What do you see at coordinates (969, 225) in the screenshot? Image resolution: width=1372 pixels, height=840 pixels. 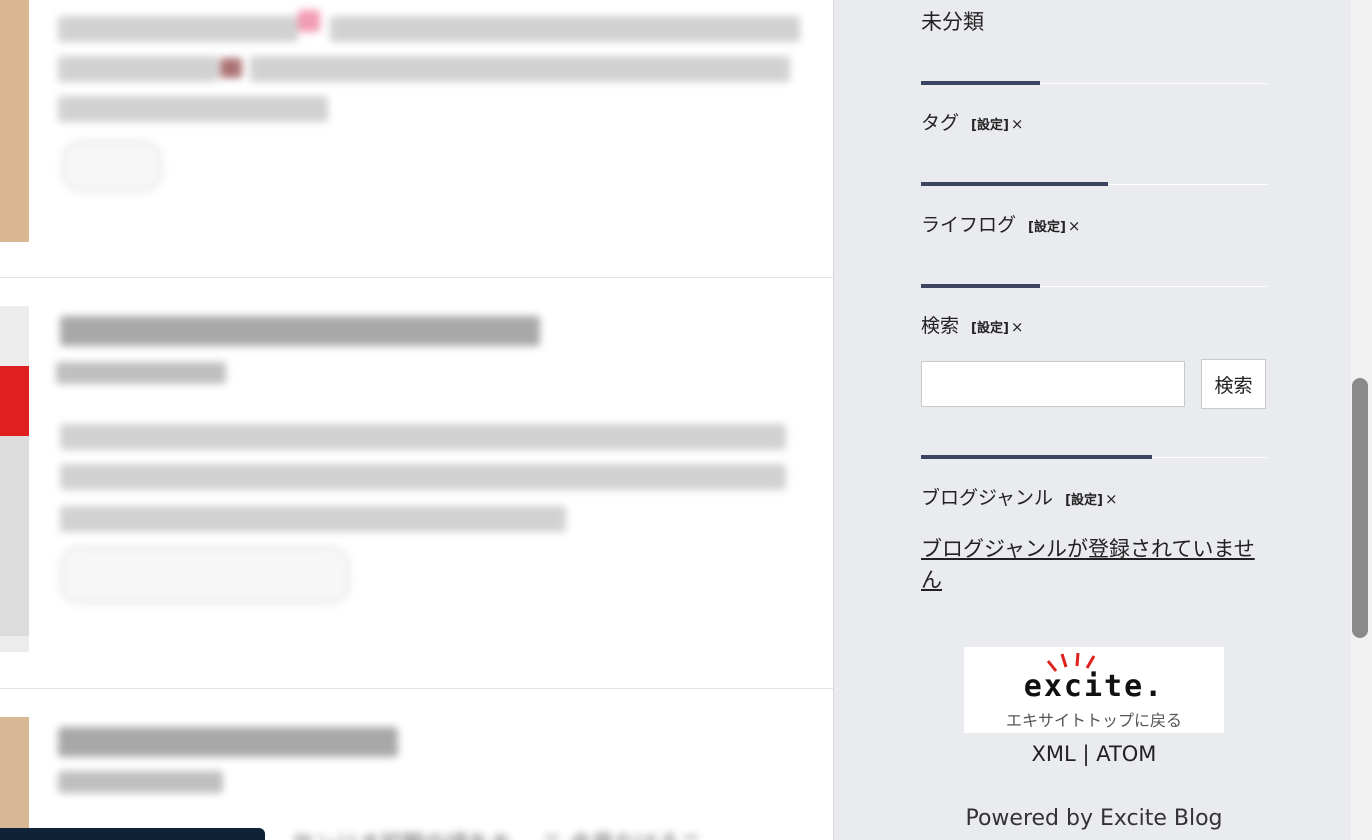 I see `widget-title-text: ライフログ` at bounding box center [969, 225].